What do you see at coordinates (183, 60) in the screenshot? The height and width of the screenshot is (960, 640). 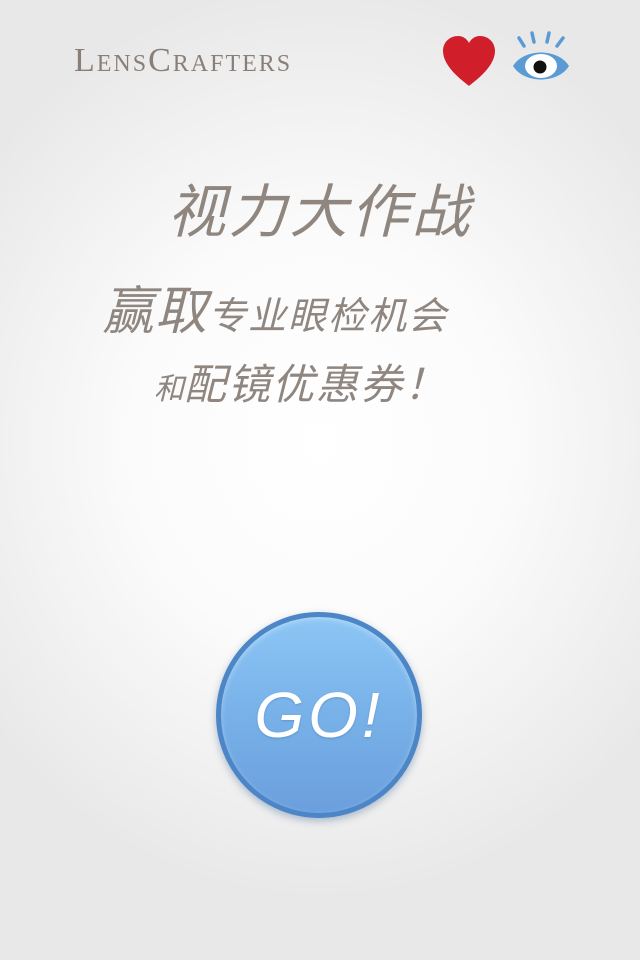 I see `brand-logo: LensCrafters` at bounding box center [183, 60].